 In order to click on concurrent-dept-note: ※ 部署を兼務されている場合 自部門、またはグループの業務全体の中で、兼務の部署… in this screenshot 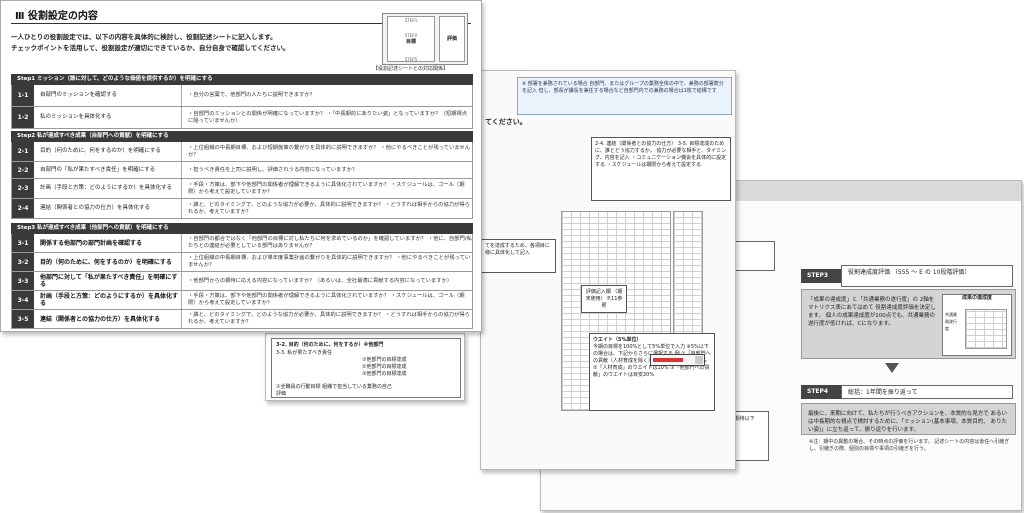, I will do `click(624, 96)`.